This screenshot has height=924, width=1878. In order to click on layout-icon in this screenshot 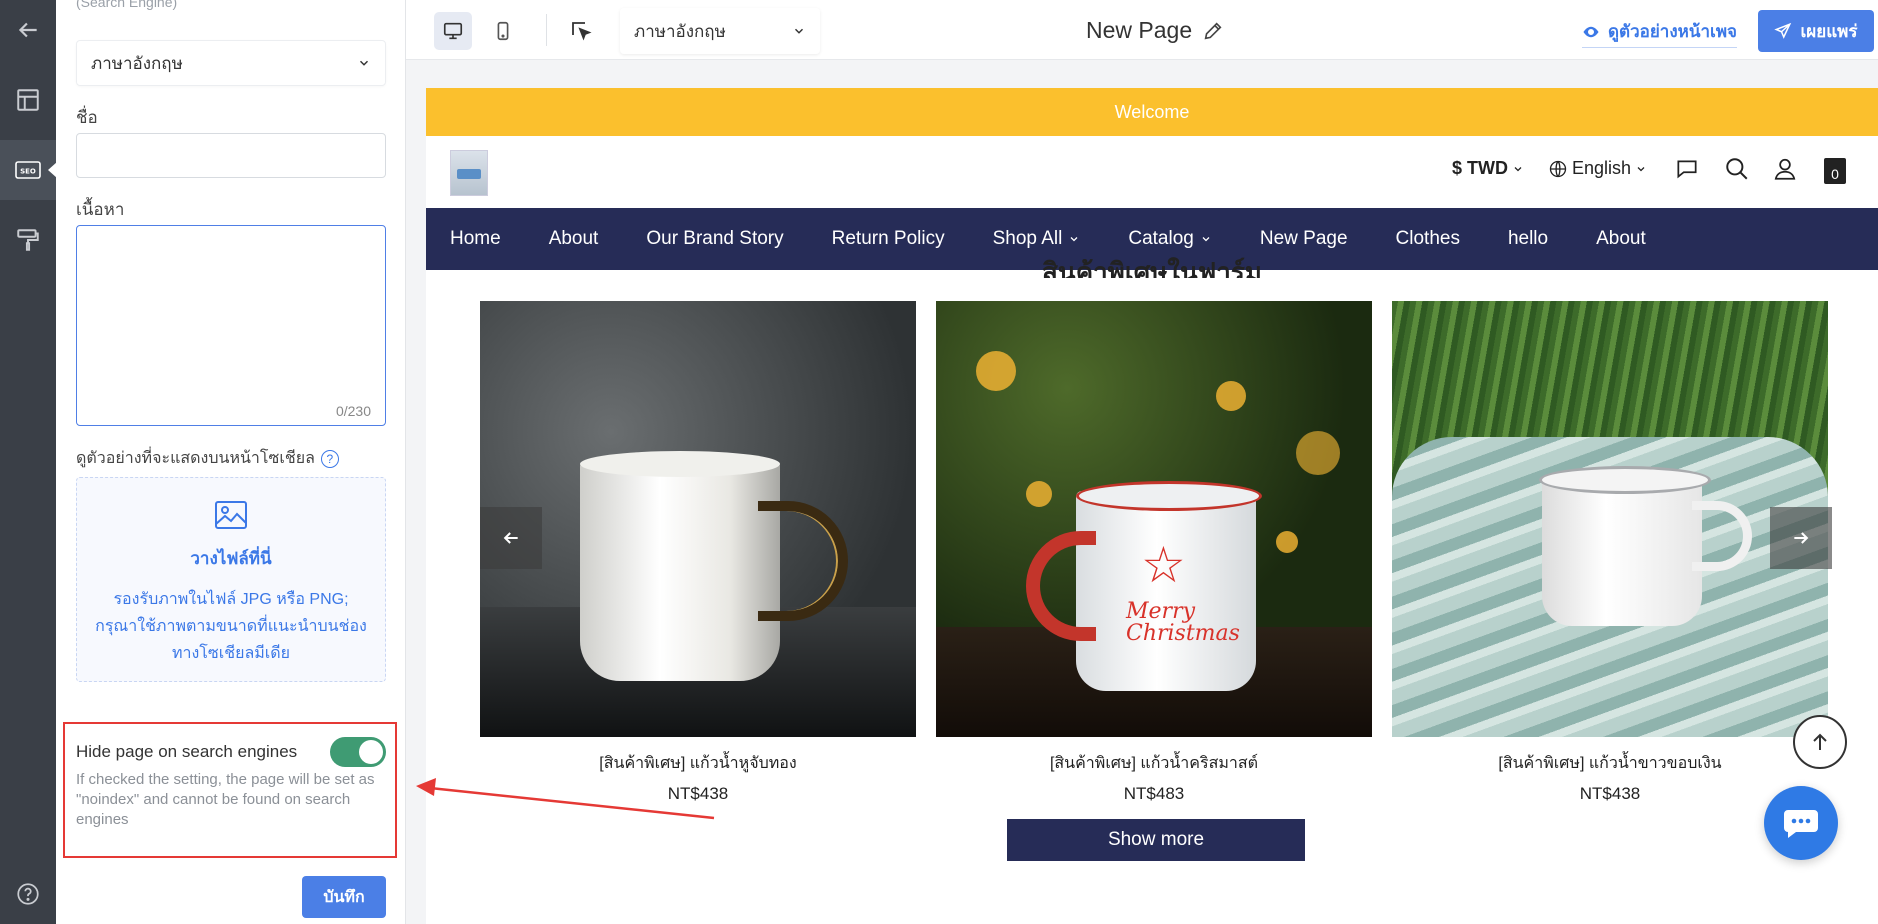, I will do `click(28, 100)`.